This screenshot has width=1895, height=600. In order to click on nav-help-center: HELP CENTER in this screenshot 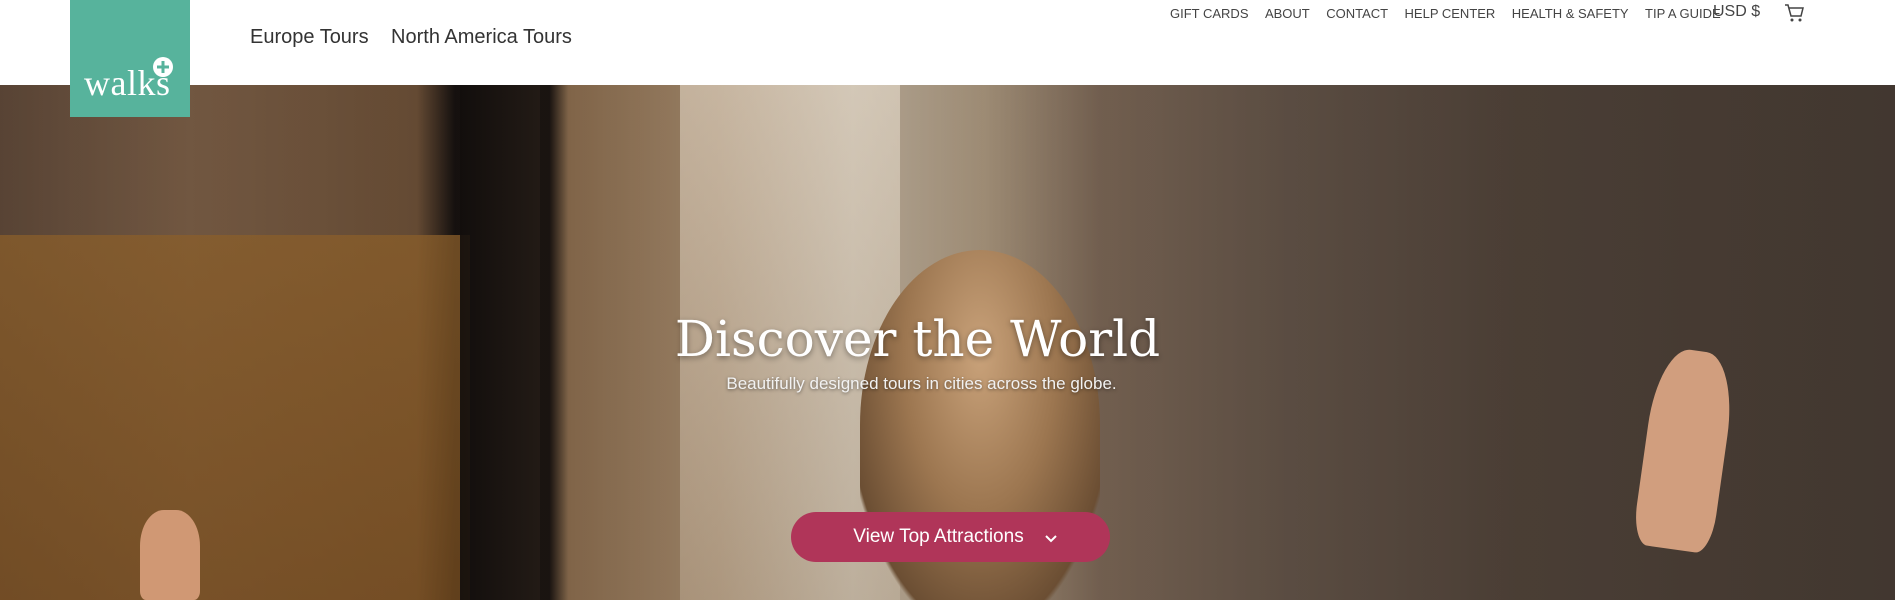, I will do `click(1450, 13)`.